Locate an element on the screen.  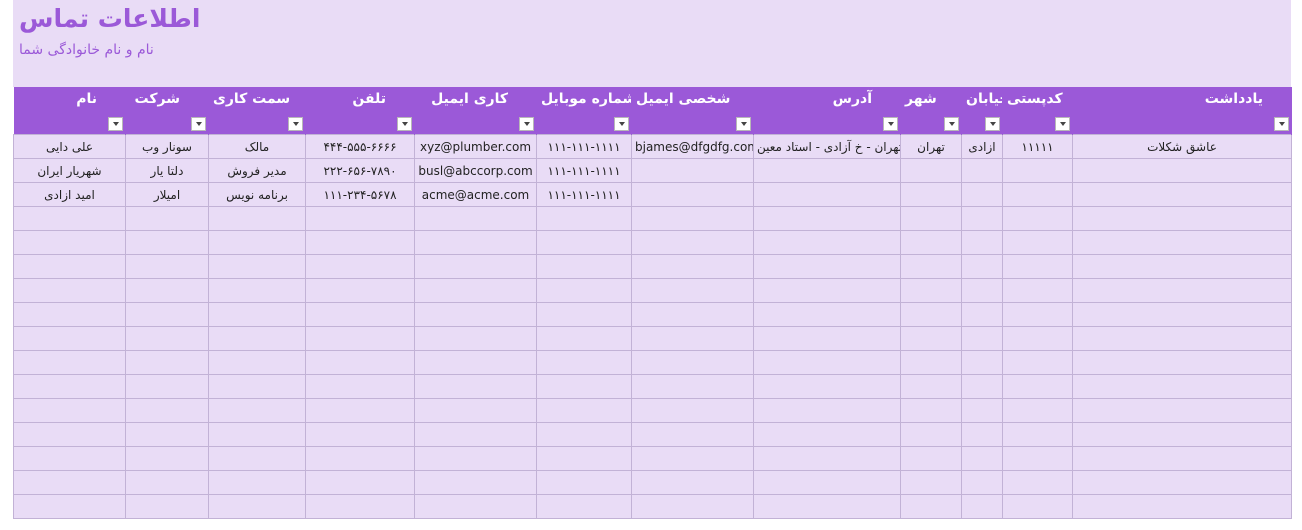
cell-company: دلتا یار is located at coordinates (167, 170).